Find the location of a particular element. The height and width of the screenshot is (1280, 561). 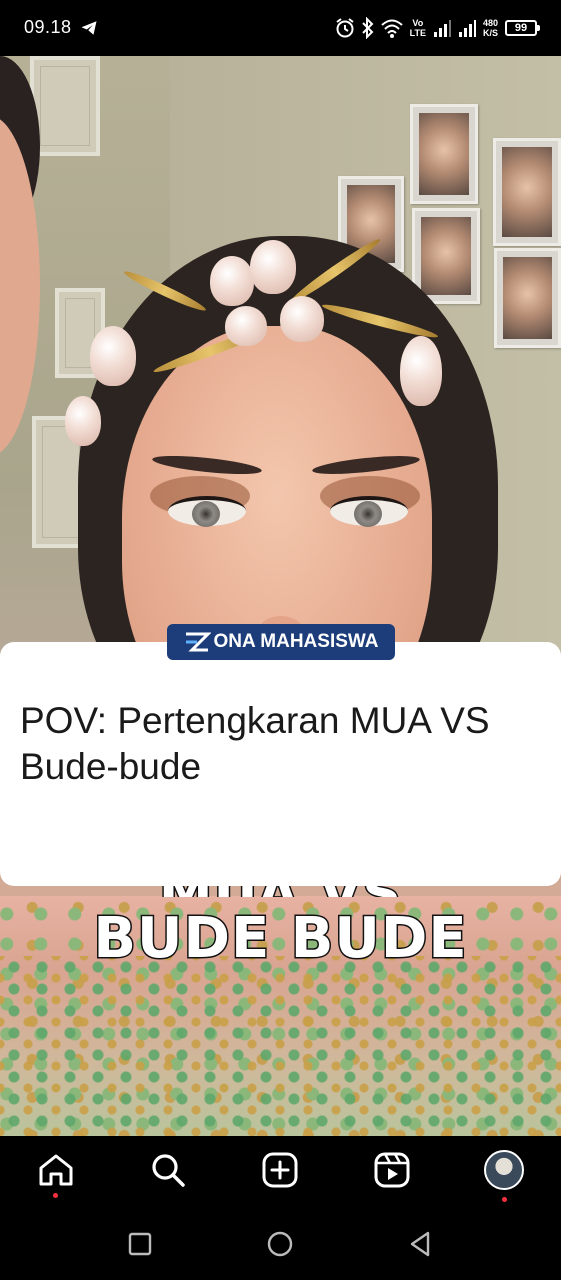

eye-right is located at coordinates (369, 511).